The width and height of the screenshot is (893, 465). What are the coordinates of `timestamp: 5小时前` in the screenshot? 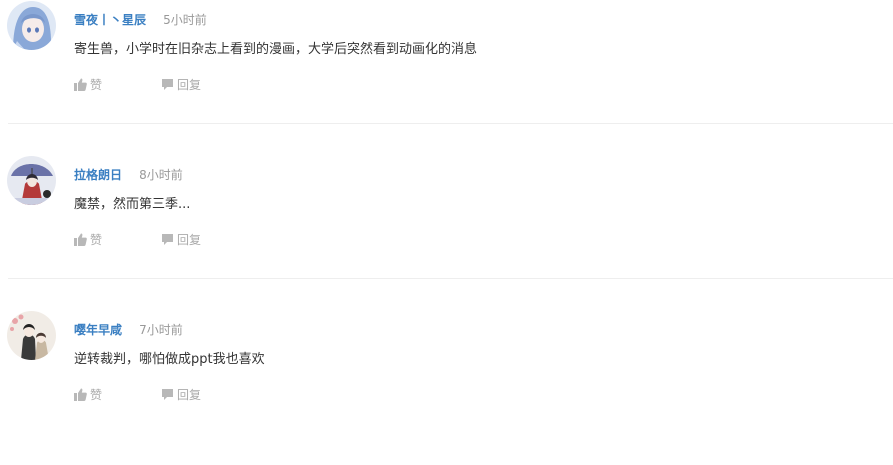 It's located at (185, 20).